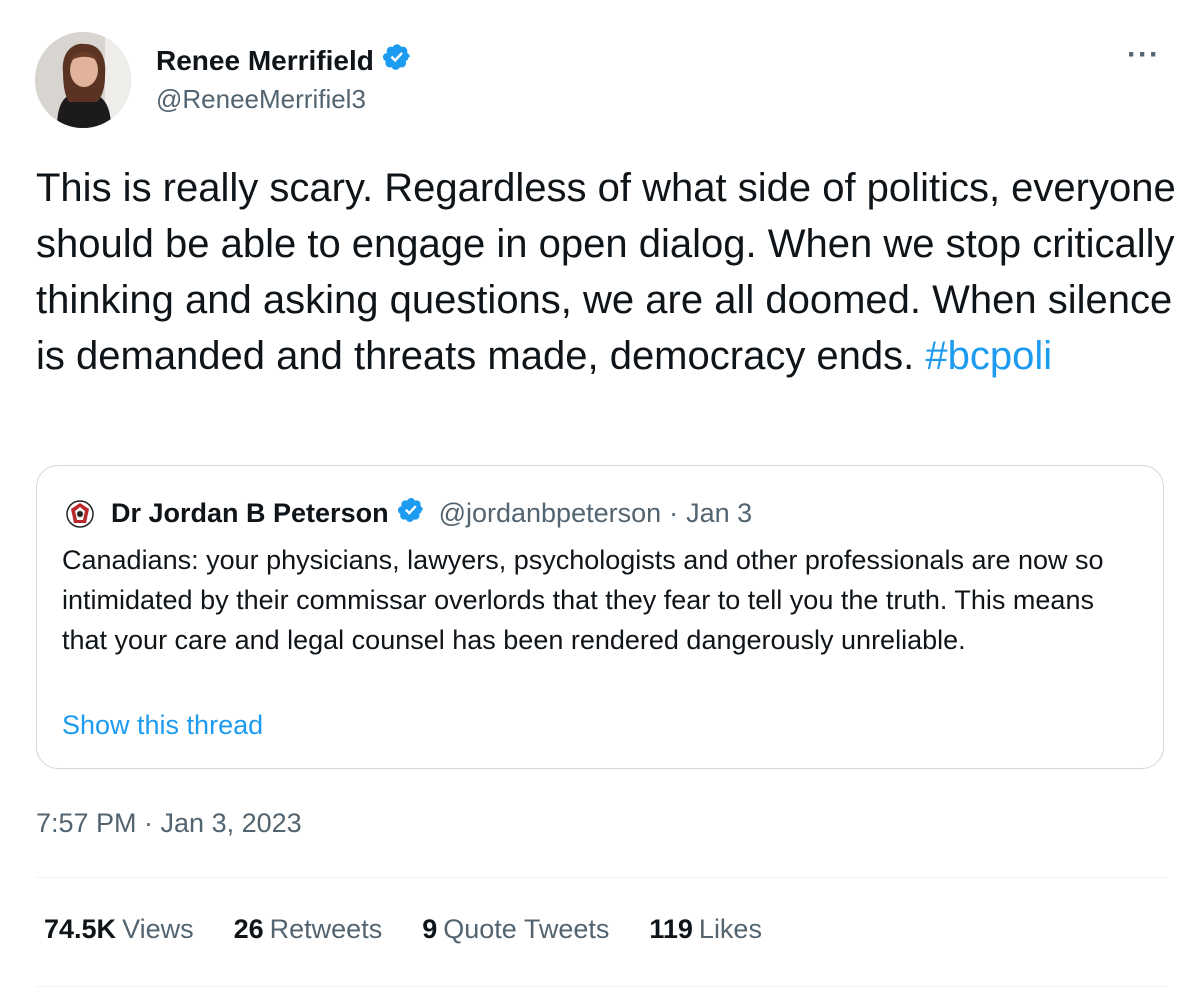 The image size is (1204, 992). Describe the element at coordinates (248, 929) in the screenshot. I see `retweets-count: 26` at that location.